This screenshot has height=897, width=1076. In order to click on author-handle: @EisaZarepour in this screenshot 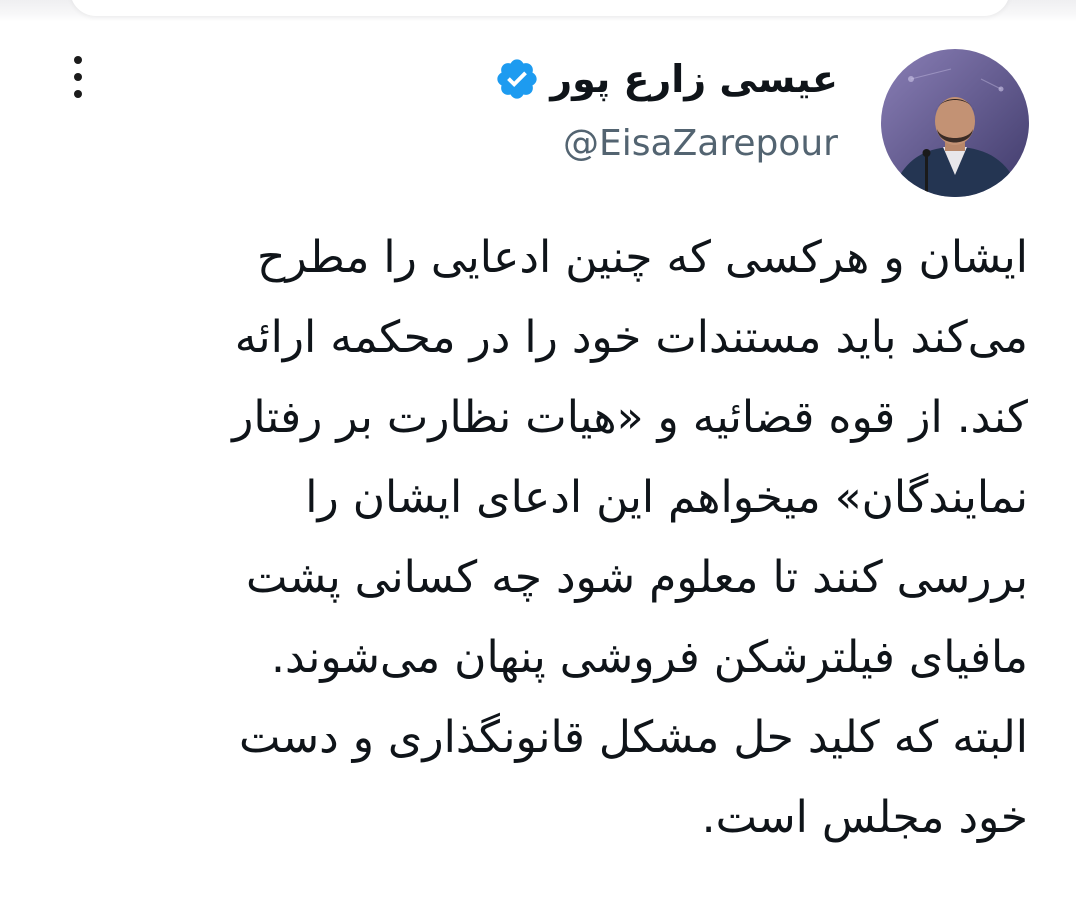, I will do `click(700, 143)`.